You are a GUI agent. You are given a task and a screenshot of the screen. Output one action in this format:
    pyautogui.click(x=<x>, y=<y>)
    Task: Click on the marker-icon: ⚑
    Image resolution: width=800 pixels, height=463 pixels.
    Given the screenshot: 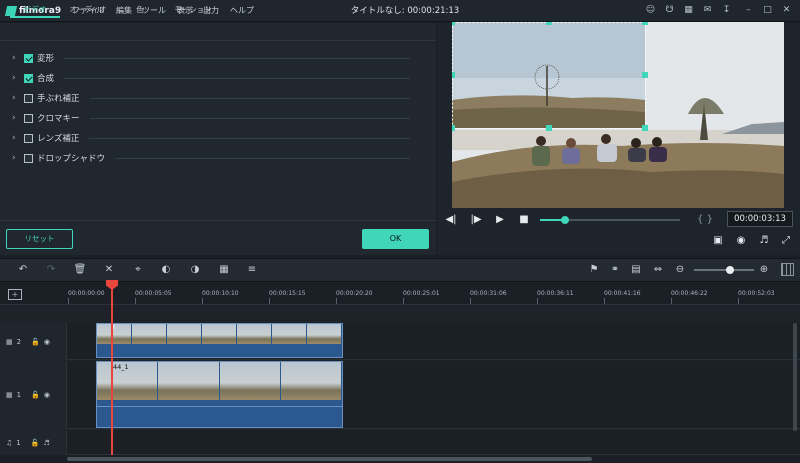 What is the action you would take?
    pyautogui.click(x=594, y=270)
    